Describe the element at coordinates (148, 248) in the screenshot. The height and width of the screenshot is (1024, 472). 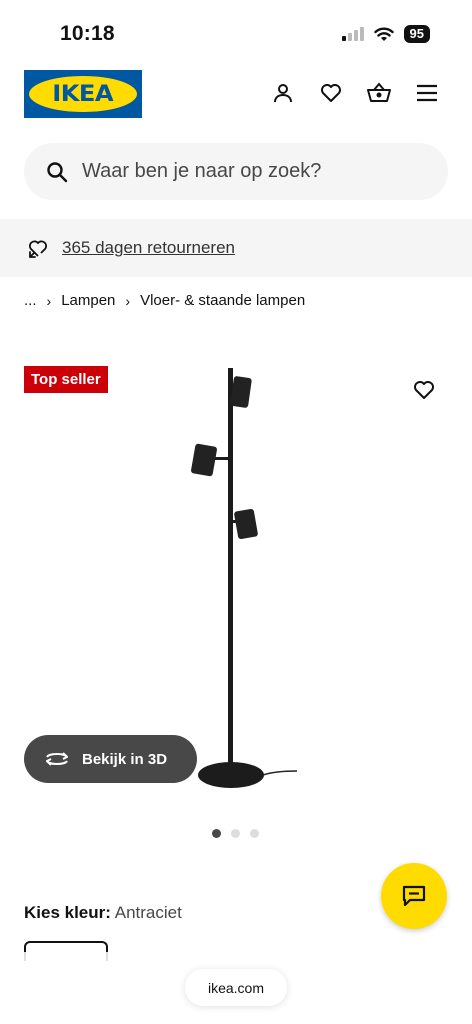
I see `returns-link: 365 dagen retourneren` at that location.